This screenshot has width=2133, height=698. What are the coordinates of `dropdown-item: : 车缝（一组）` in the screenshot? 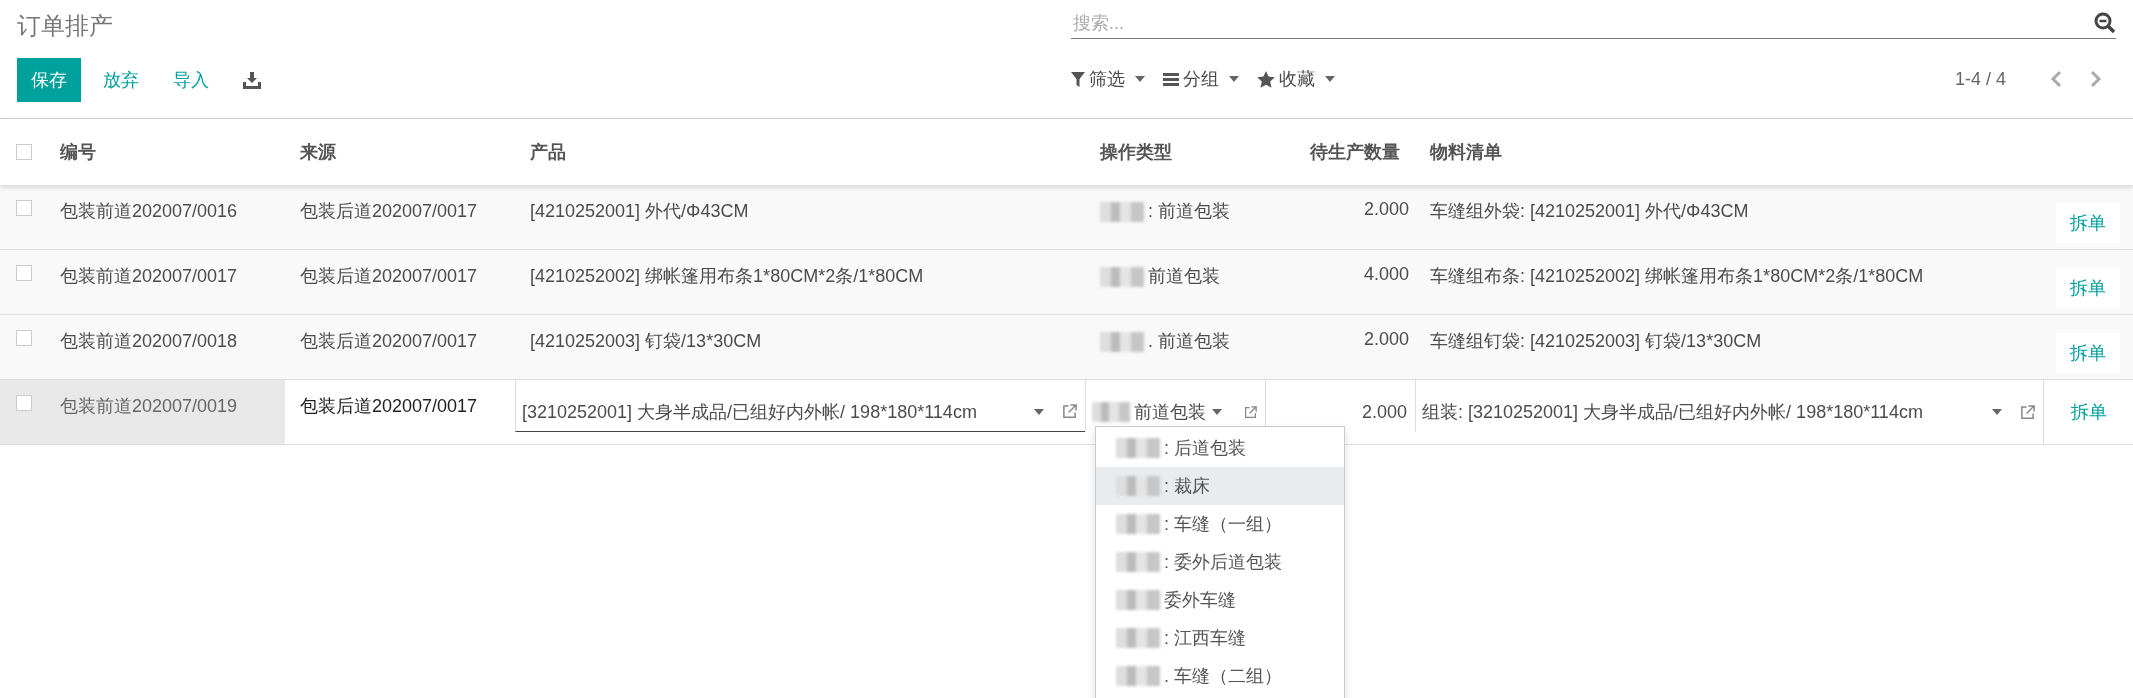 It's located at (1220, 524).